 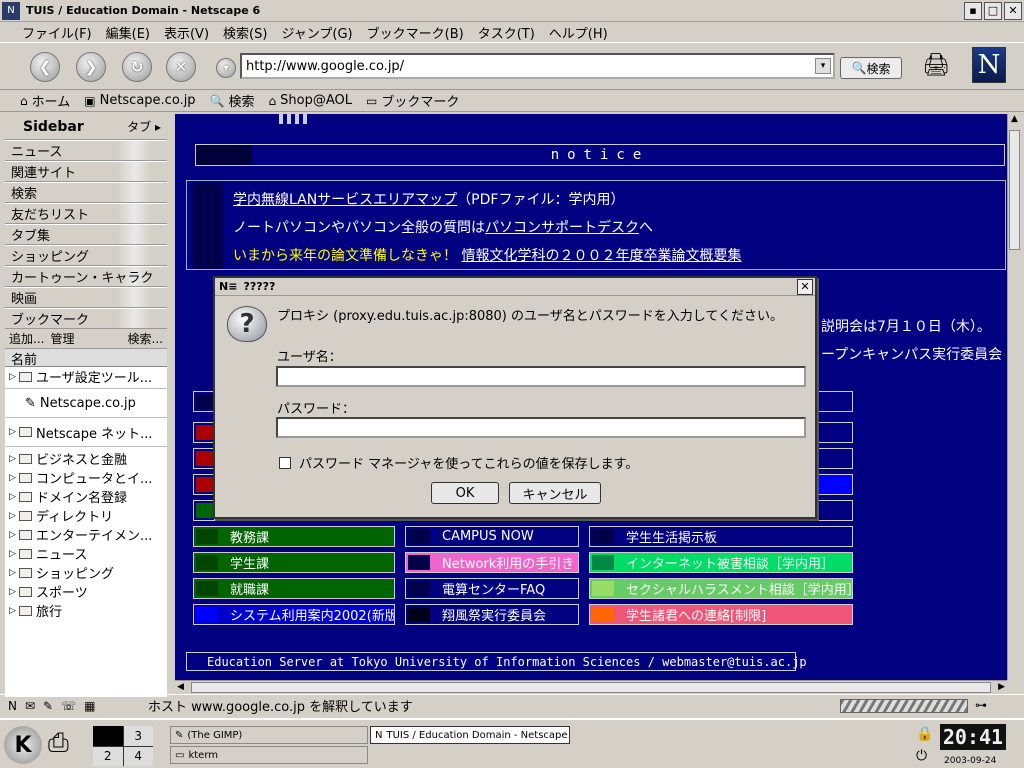 What do you see at coordinates (144, 126) in the screenshot?
I see `sidebar-tabs-menu: タブ ▸` at bounding box center [144, 126].